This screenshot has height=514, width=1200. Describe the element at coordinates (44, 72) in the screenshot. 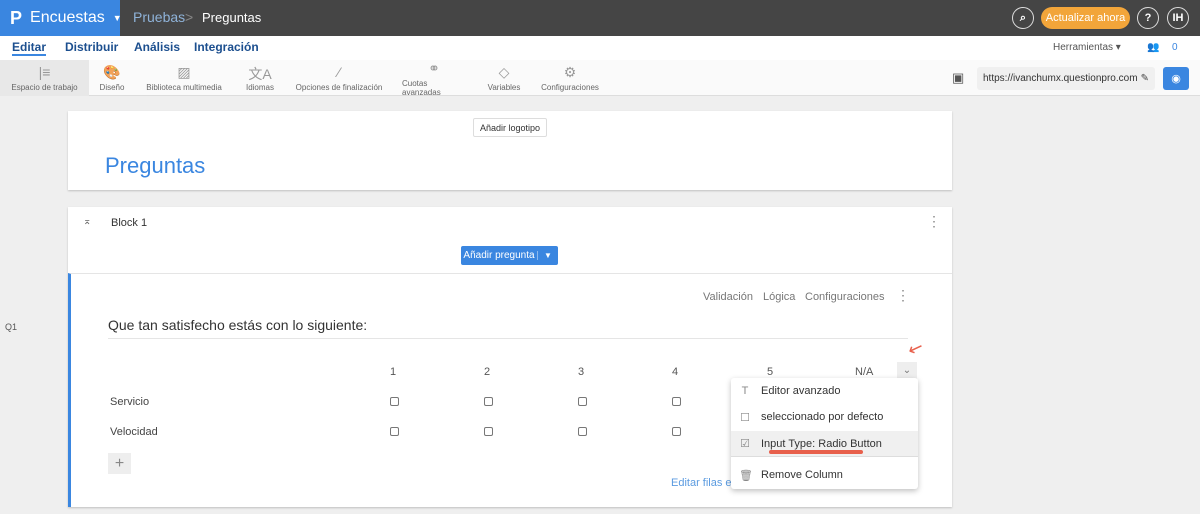

I see `workspace-icon: |≡` at that location.